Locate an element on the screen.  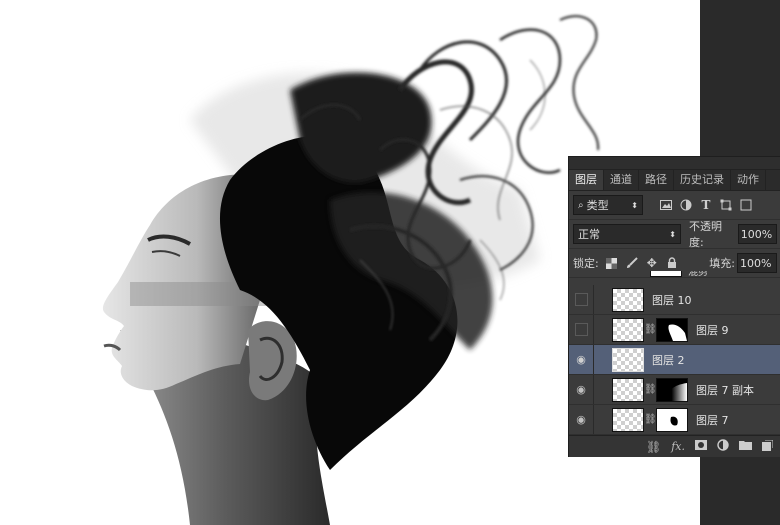
mask-icon is located at coordinates (701, 446).